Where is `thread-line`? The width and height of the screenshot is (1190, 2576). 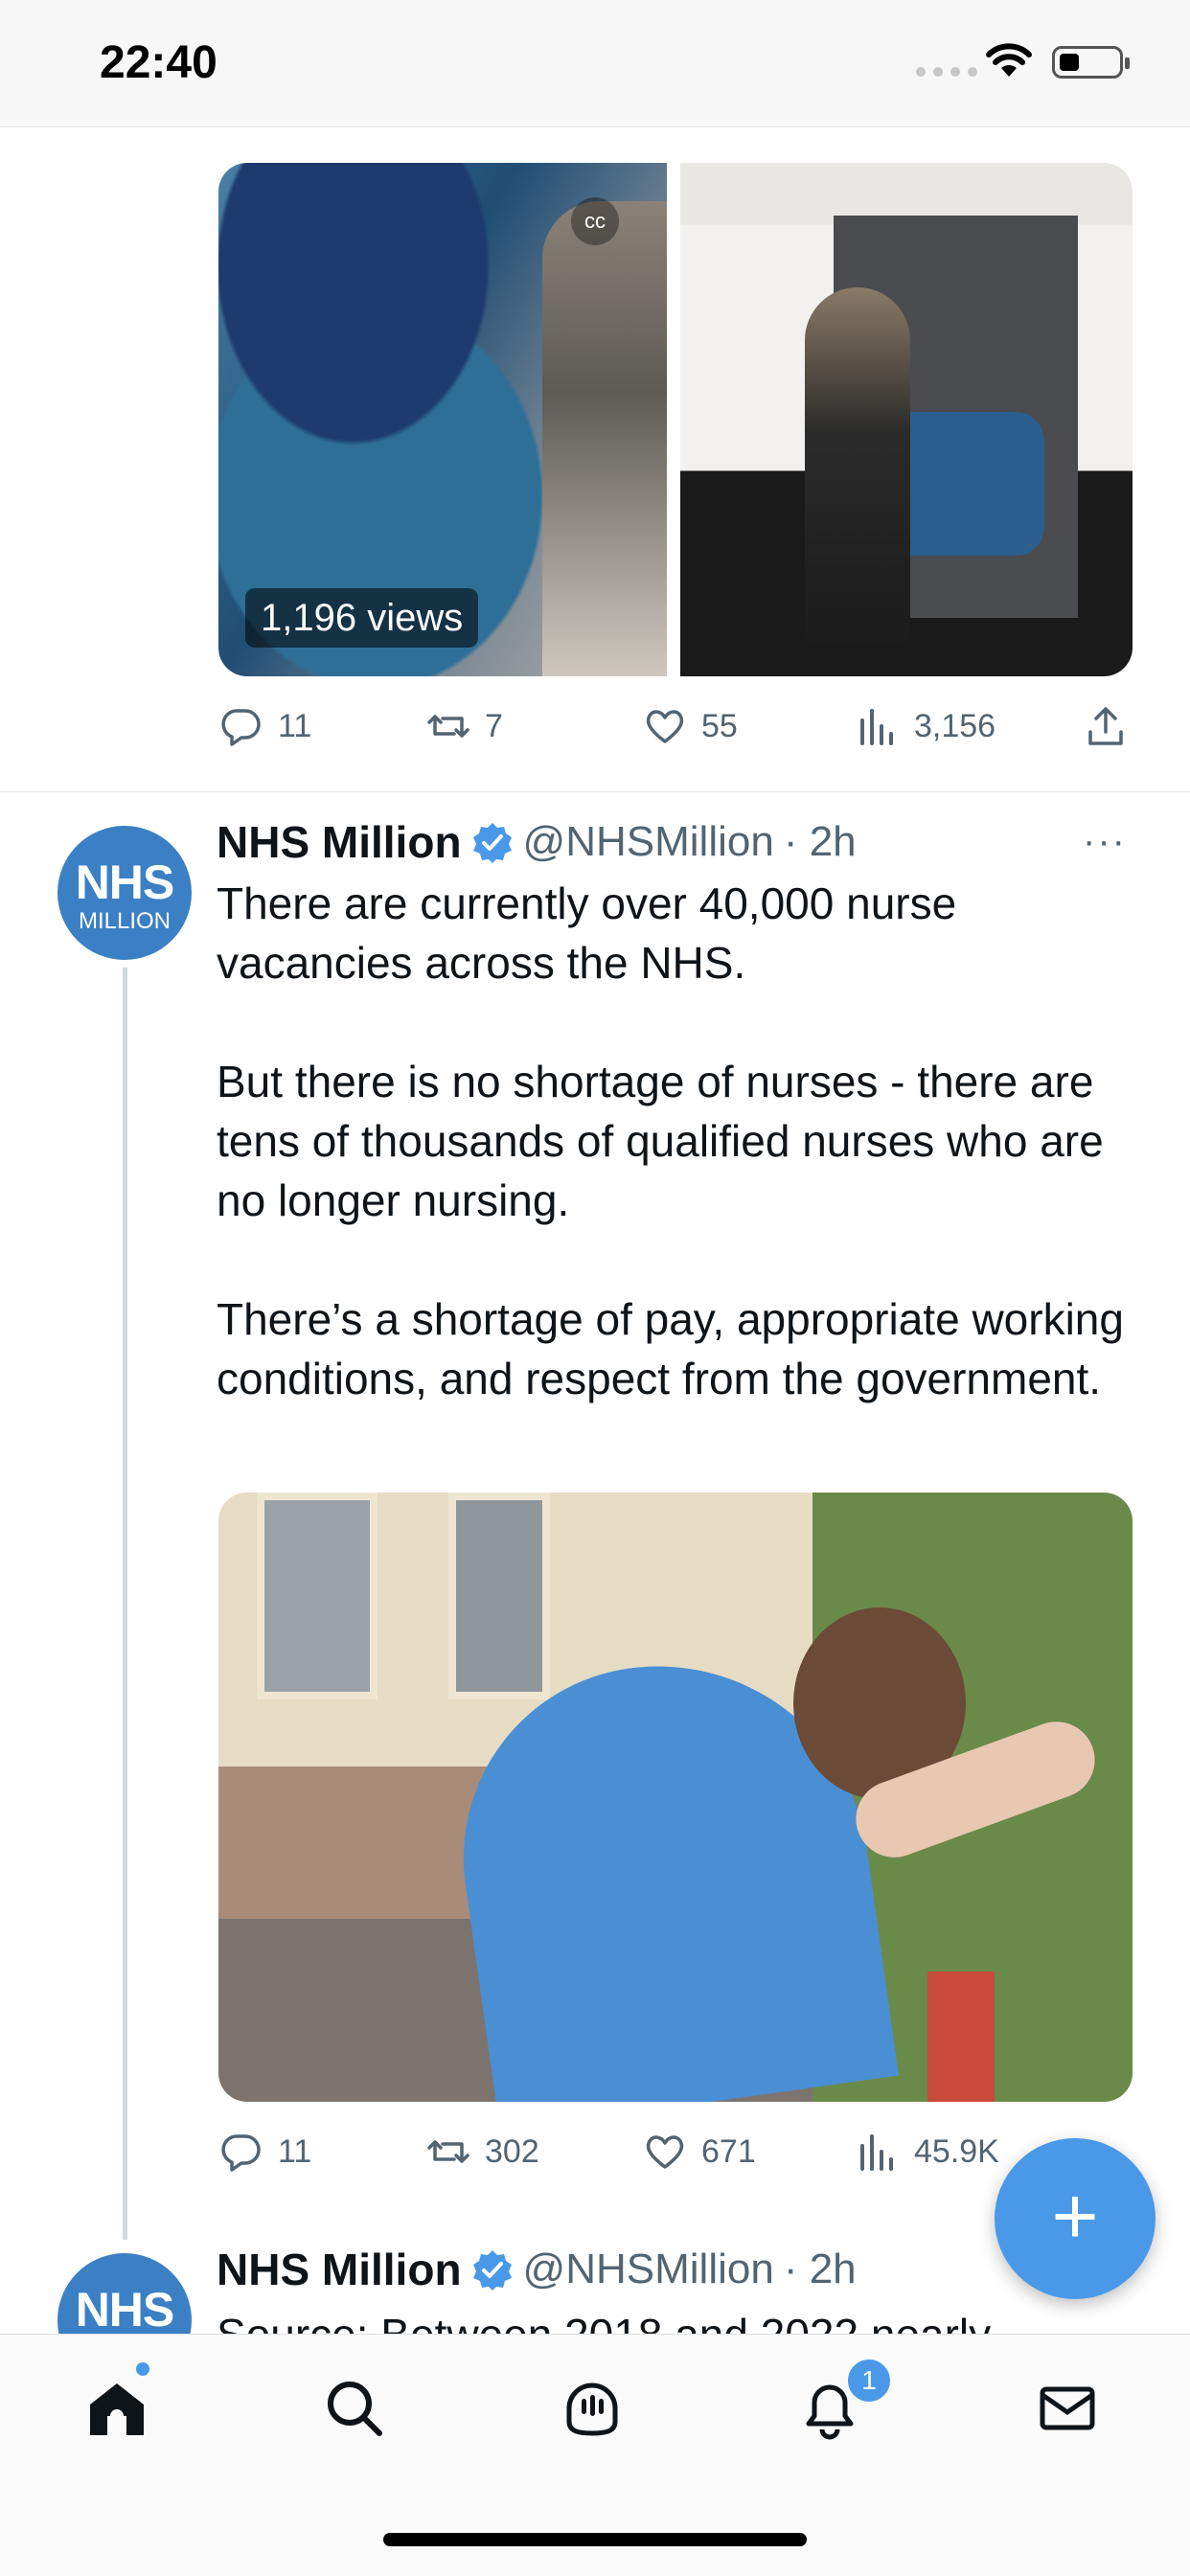
thread-line is located at coordinates (125, 1604).